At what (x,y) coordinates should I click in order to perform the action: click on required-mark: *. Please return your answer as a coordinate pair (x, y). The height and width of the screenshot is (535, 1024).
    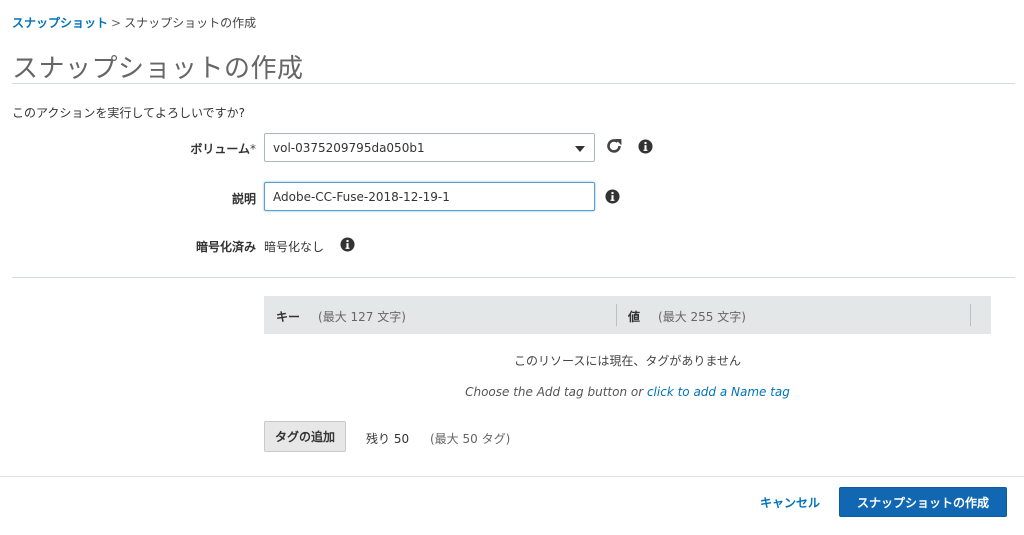
    Looking at the image, I should click on (253, 149).